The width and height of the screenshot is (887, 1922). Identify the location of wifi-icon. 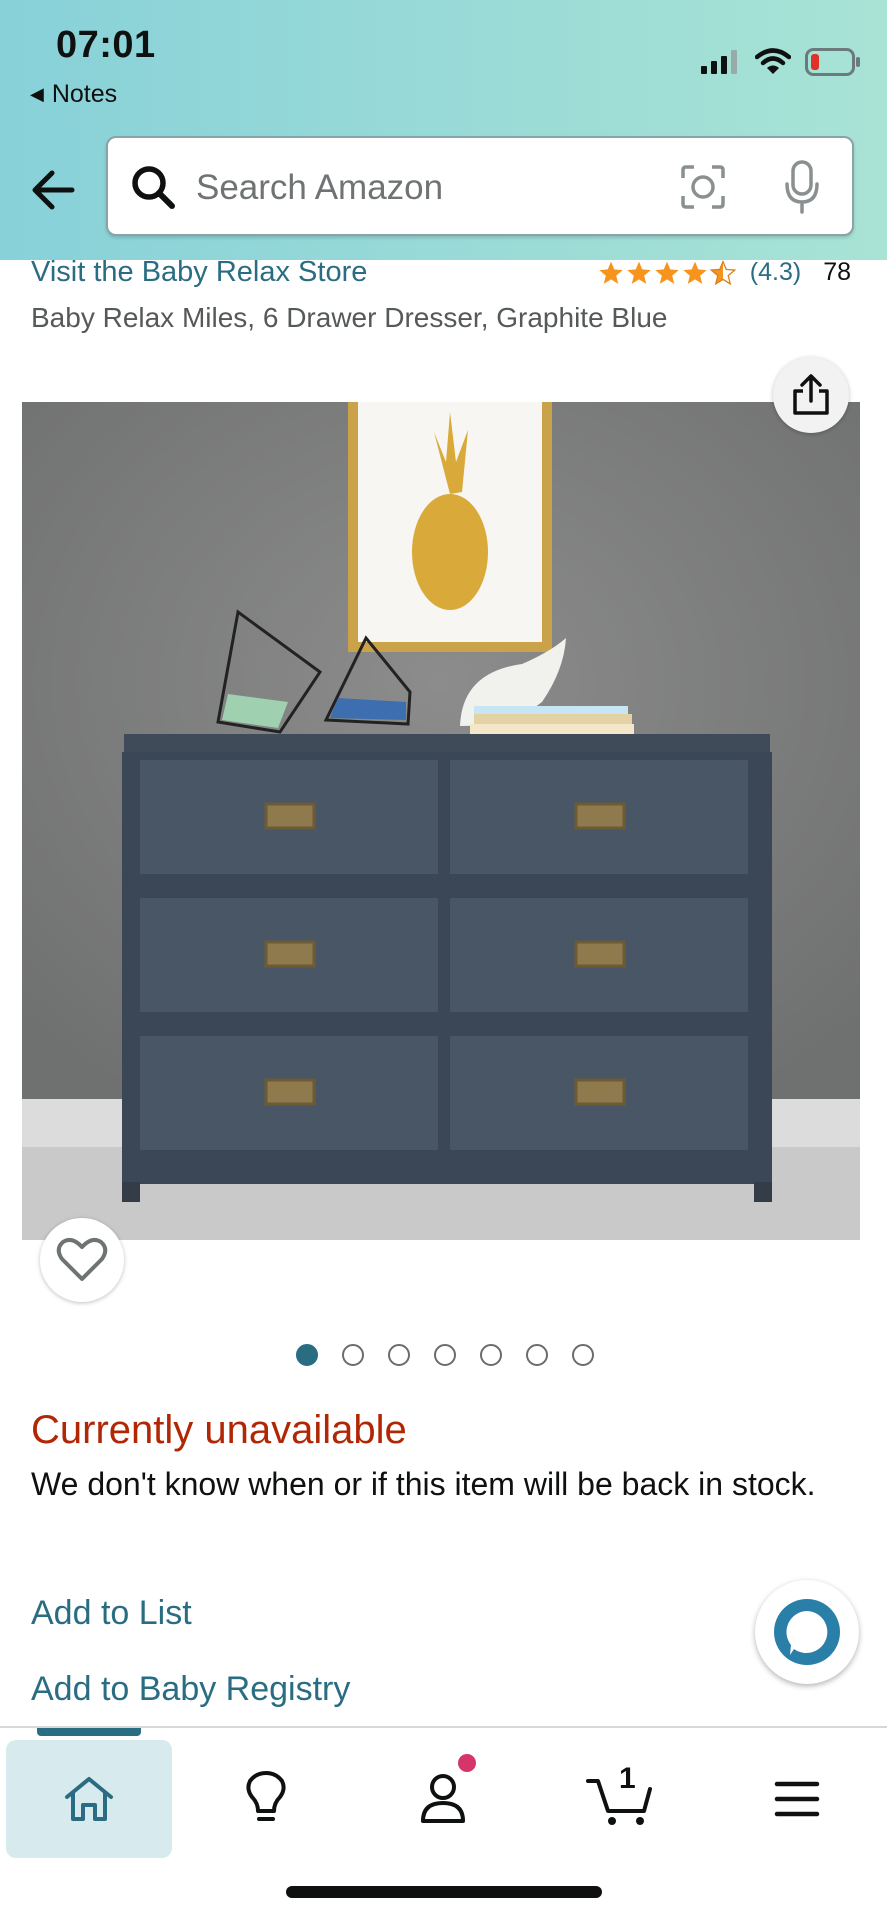
(773, 61).